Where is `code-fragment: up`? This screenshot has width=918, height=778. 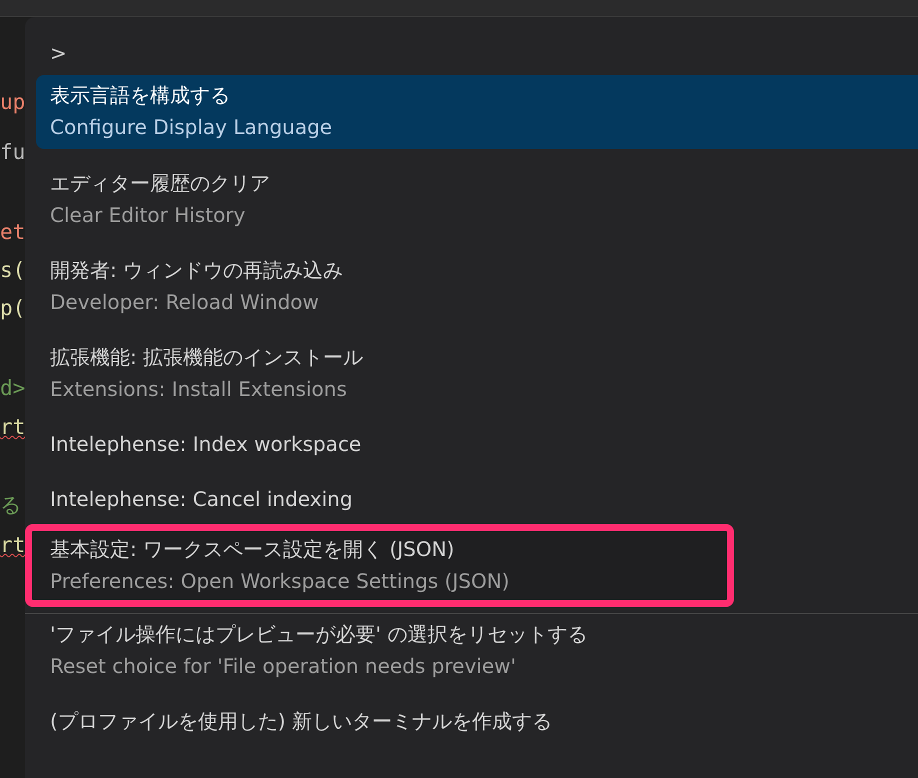 code-fragment: up is located at coordinates (12, 102).